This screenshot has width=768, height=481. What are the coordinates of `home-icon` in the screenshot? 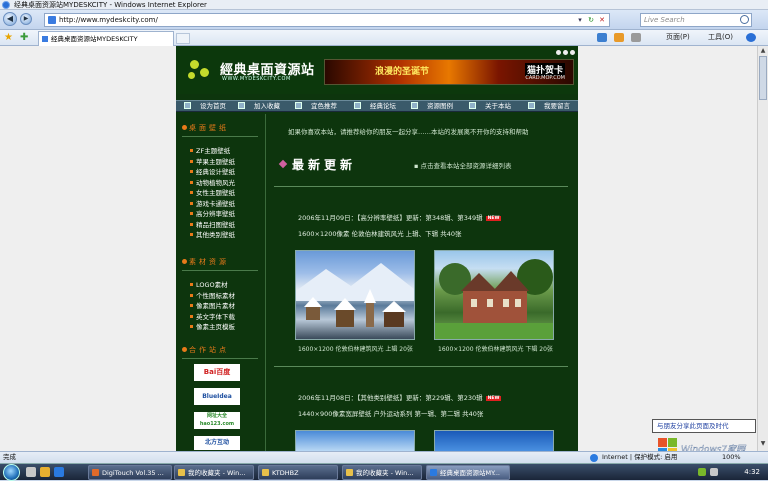 It's located at (602, 37).